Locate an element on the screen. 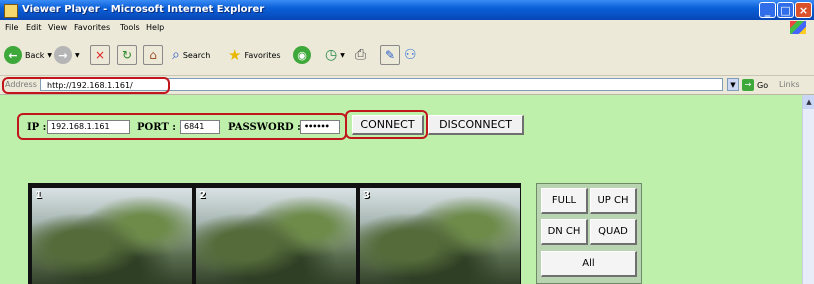  messenger-button: ⚇ is located at coordinates (410, 55).